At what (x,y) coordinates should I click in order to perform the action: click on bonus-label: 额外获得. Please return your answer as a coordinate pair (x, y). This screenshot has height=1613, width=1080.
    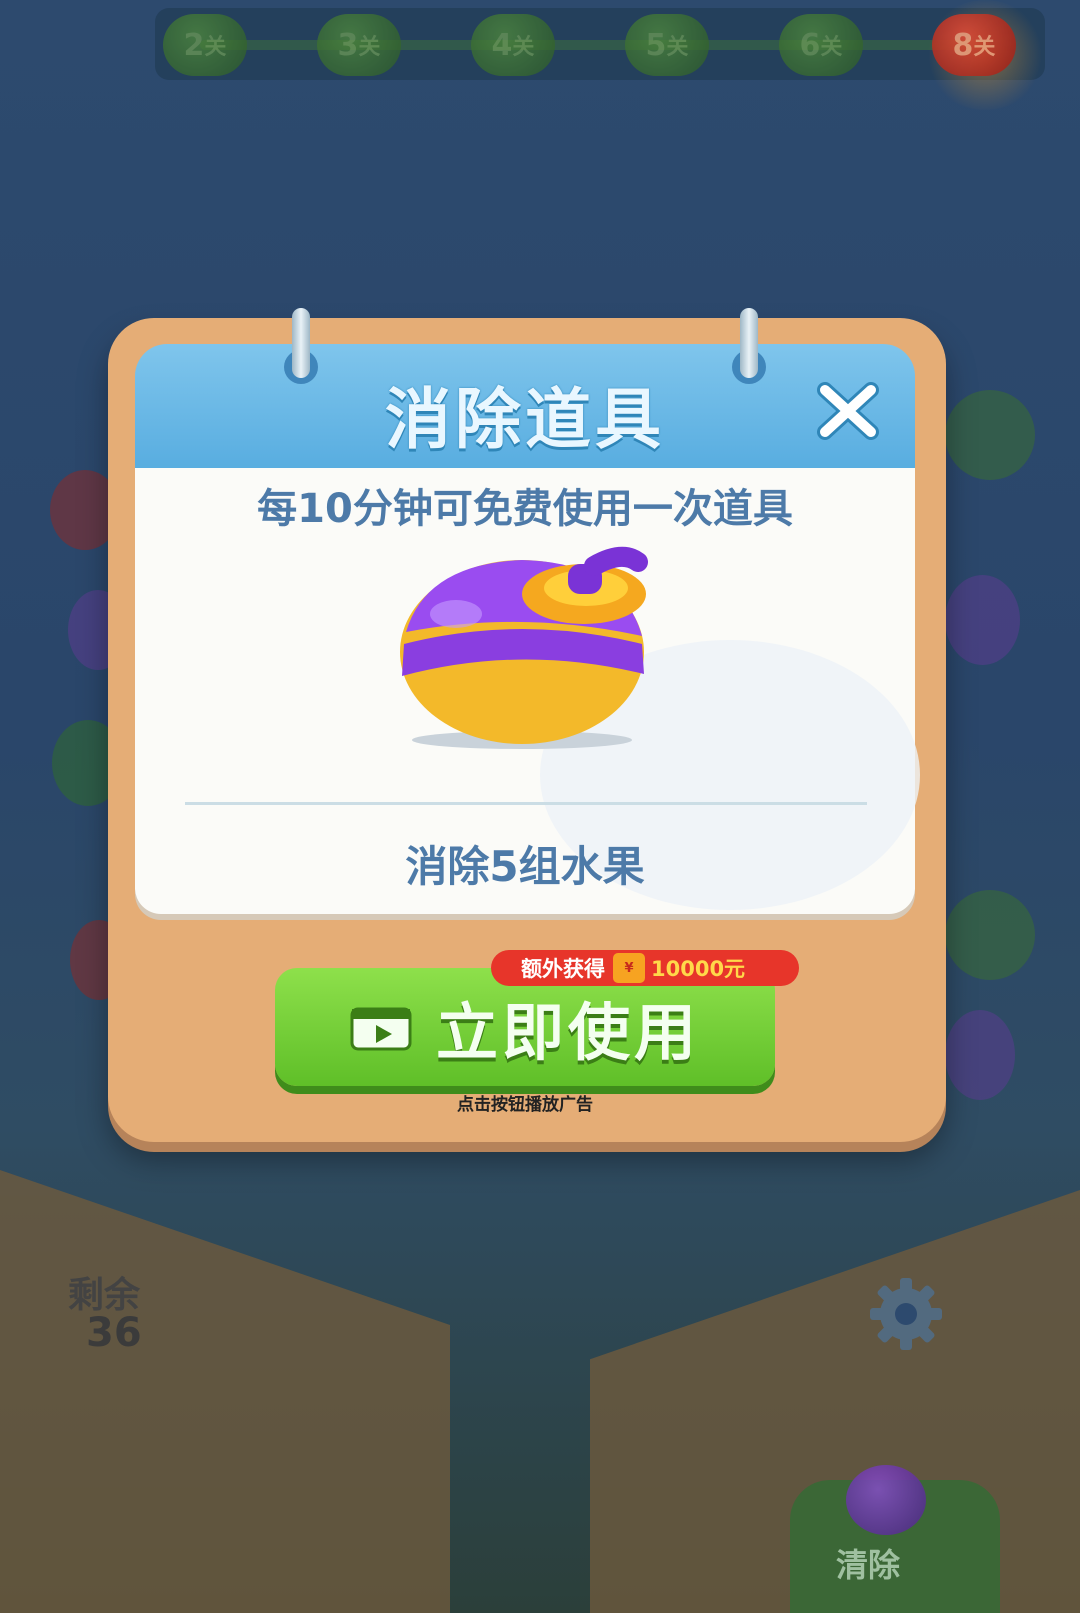
    Looking at the image, I should click on (563, 969).